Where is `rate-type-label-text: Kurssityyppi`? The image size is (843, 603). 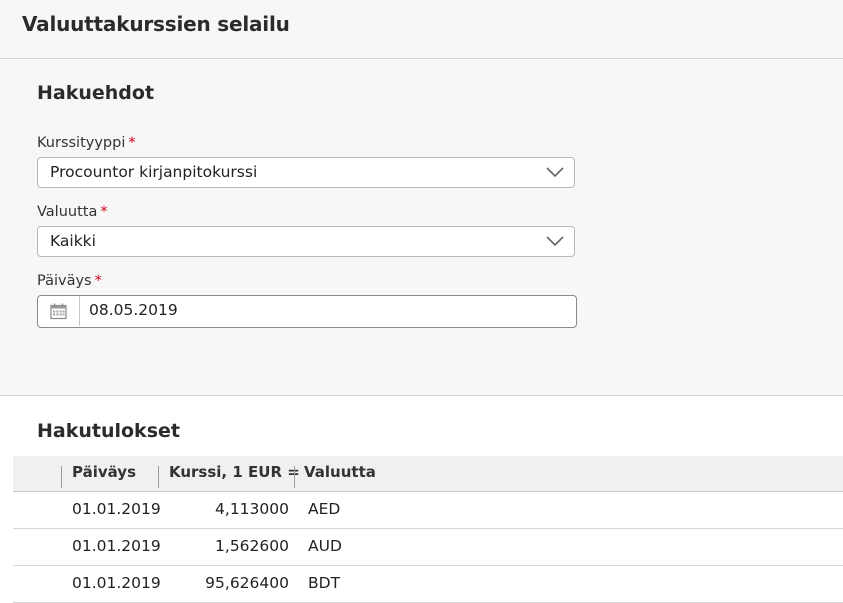
rate-type-label-text: Kurssityyppi is located at coordinates (81, 143).